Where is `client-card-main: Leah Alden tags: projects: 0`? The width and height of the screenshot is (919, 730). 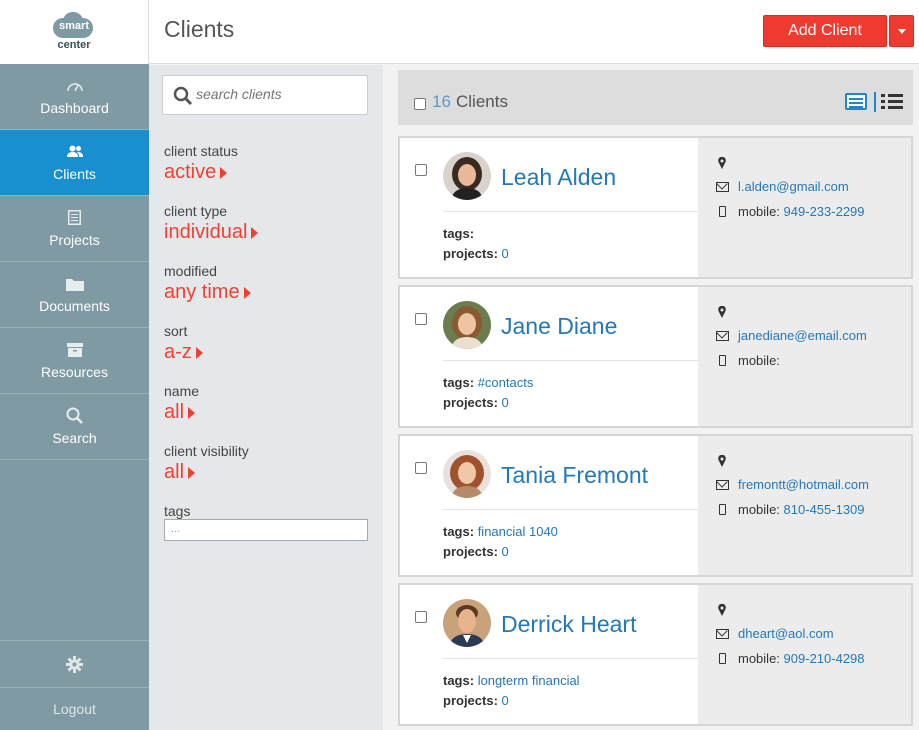 client-card-main: Leah Alden tags: projects: 0 is located at coordinates (549, 207).